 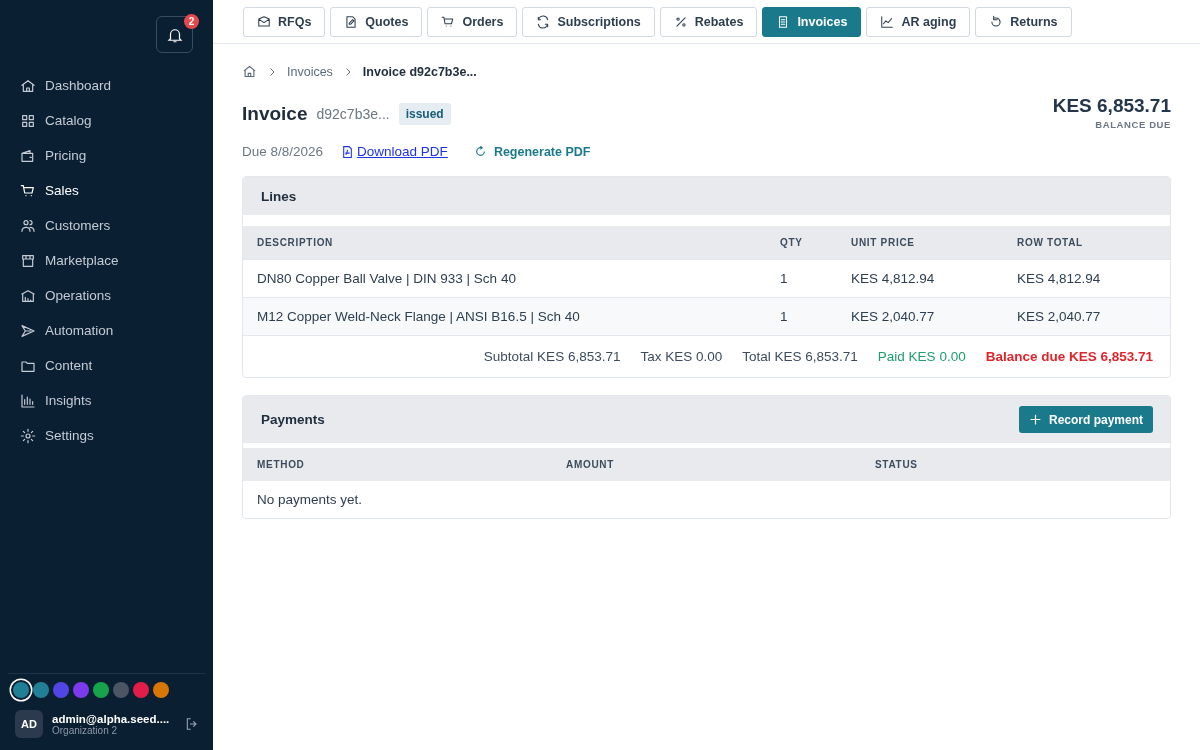 I want to click on status-badge: issued, so click(x=424, y=114).